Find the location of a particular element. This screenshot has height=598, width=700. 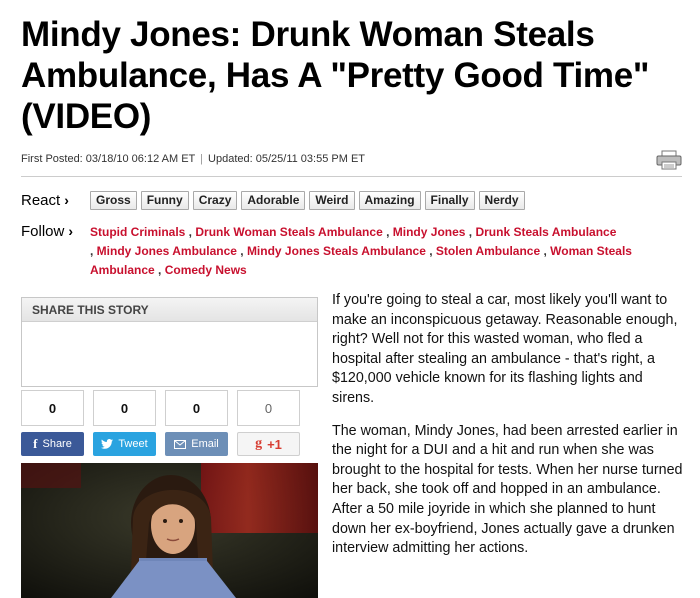

facebook-count: 0 is located at coordinates (52, 408).